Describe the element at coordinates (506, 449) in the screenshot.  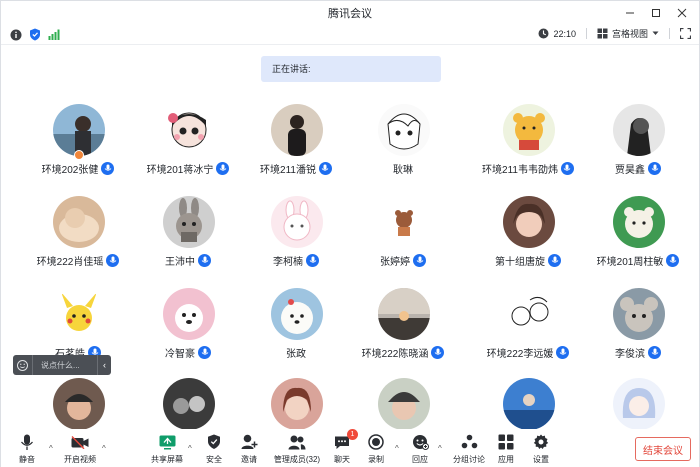
I see `apps-button: 应用` at that location.